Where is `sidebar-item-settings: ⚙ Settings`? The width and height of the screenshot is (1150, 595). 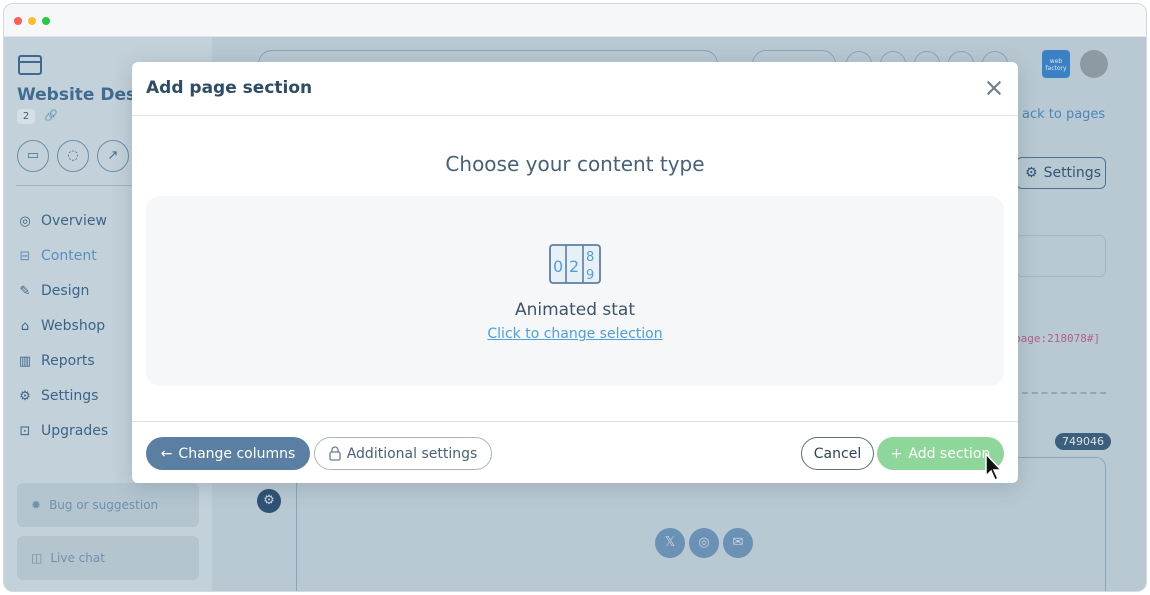 sidebar-item-settings: ⚙ Settings is located at coordinates (57, 396).